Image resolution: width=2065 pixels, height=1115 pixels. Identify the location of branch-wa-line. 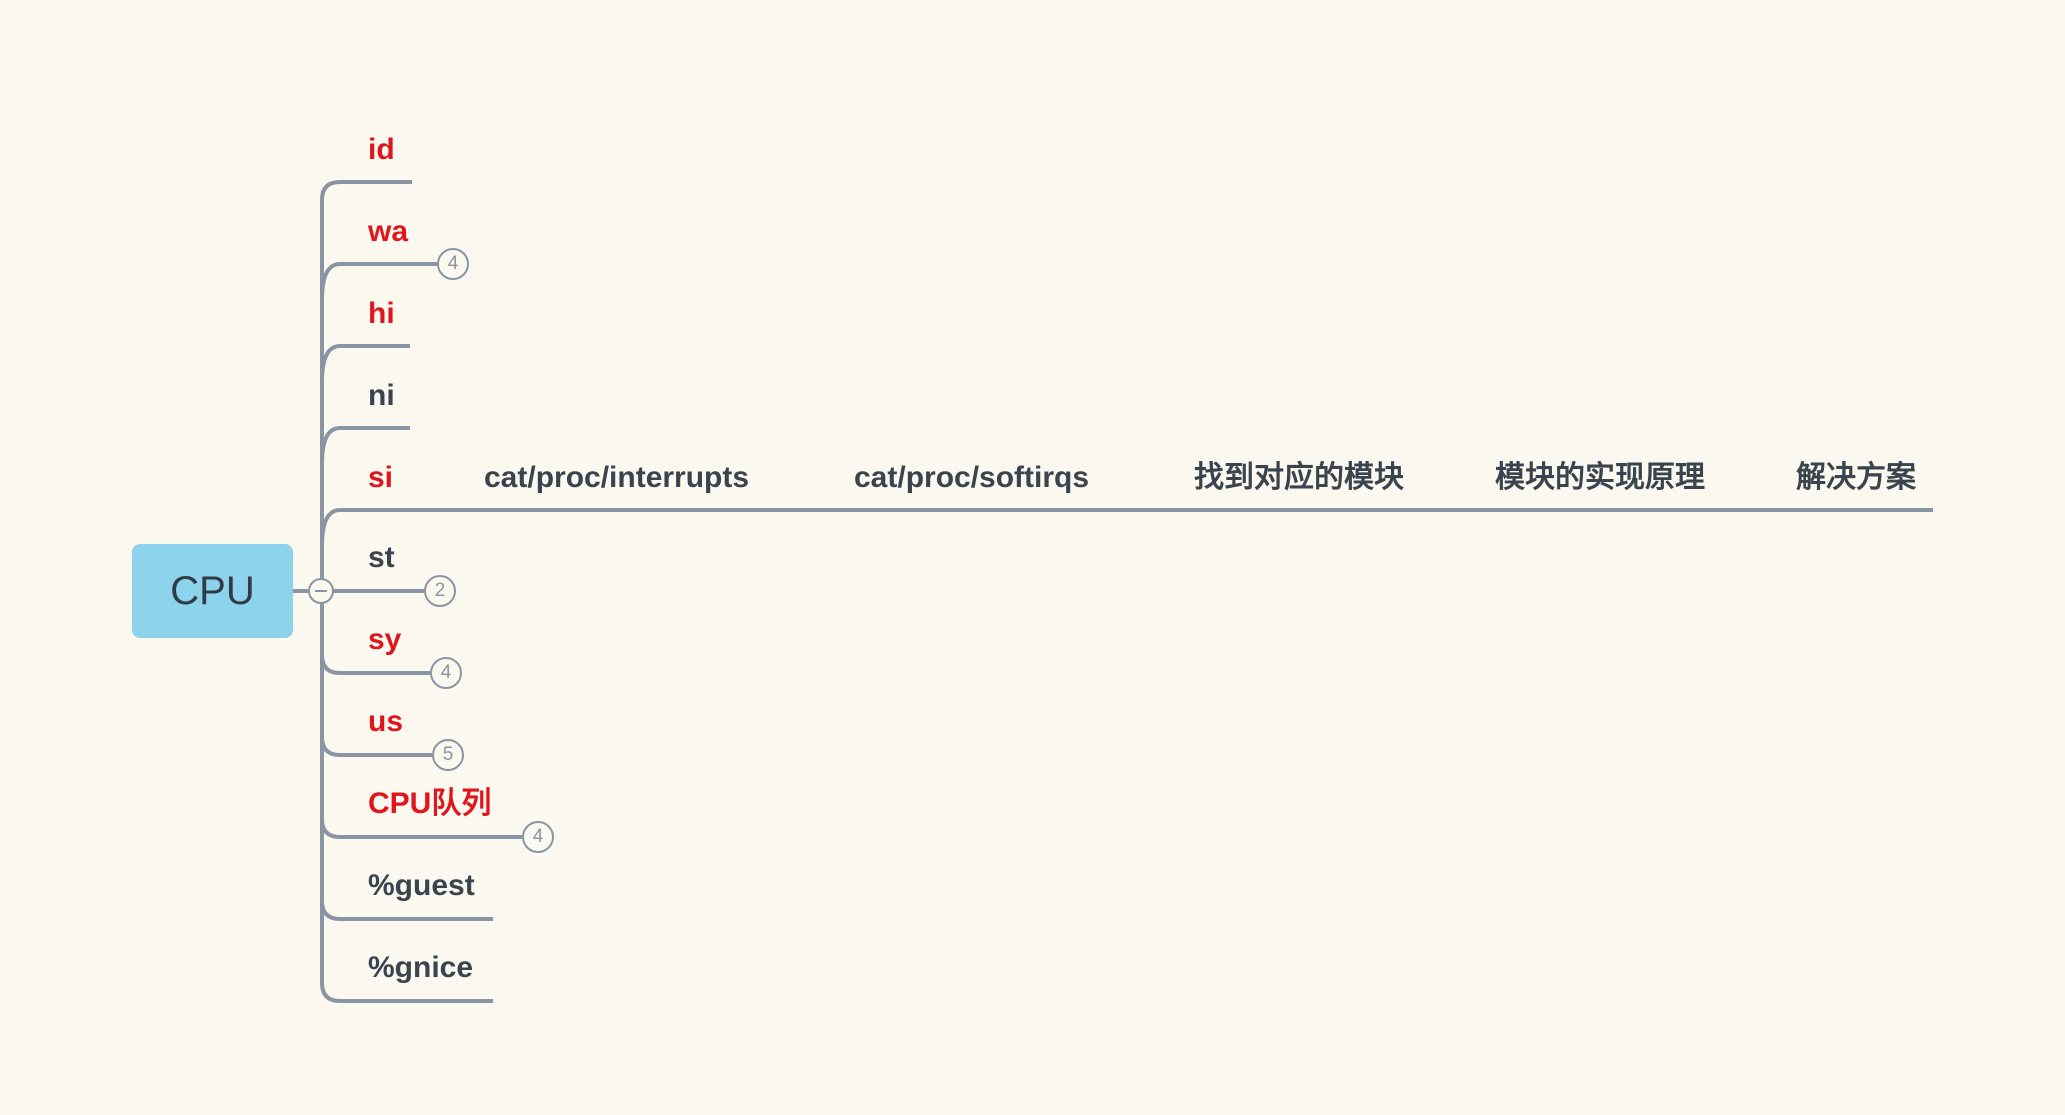
(378, 281).